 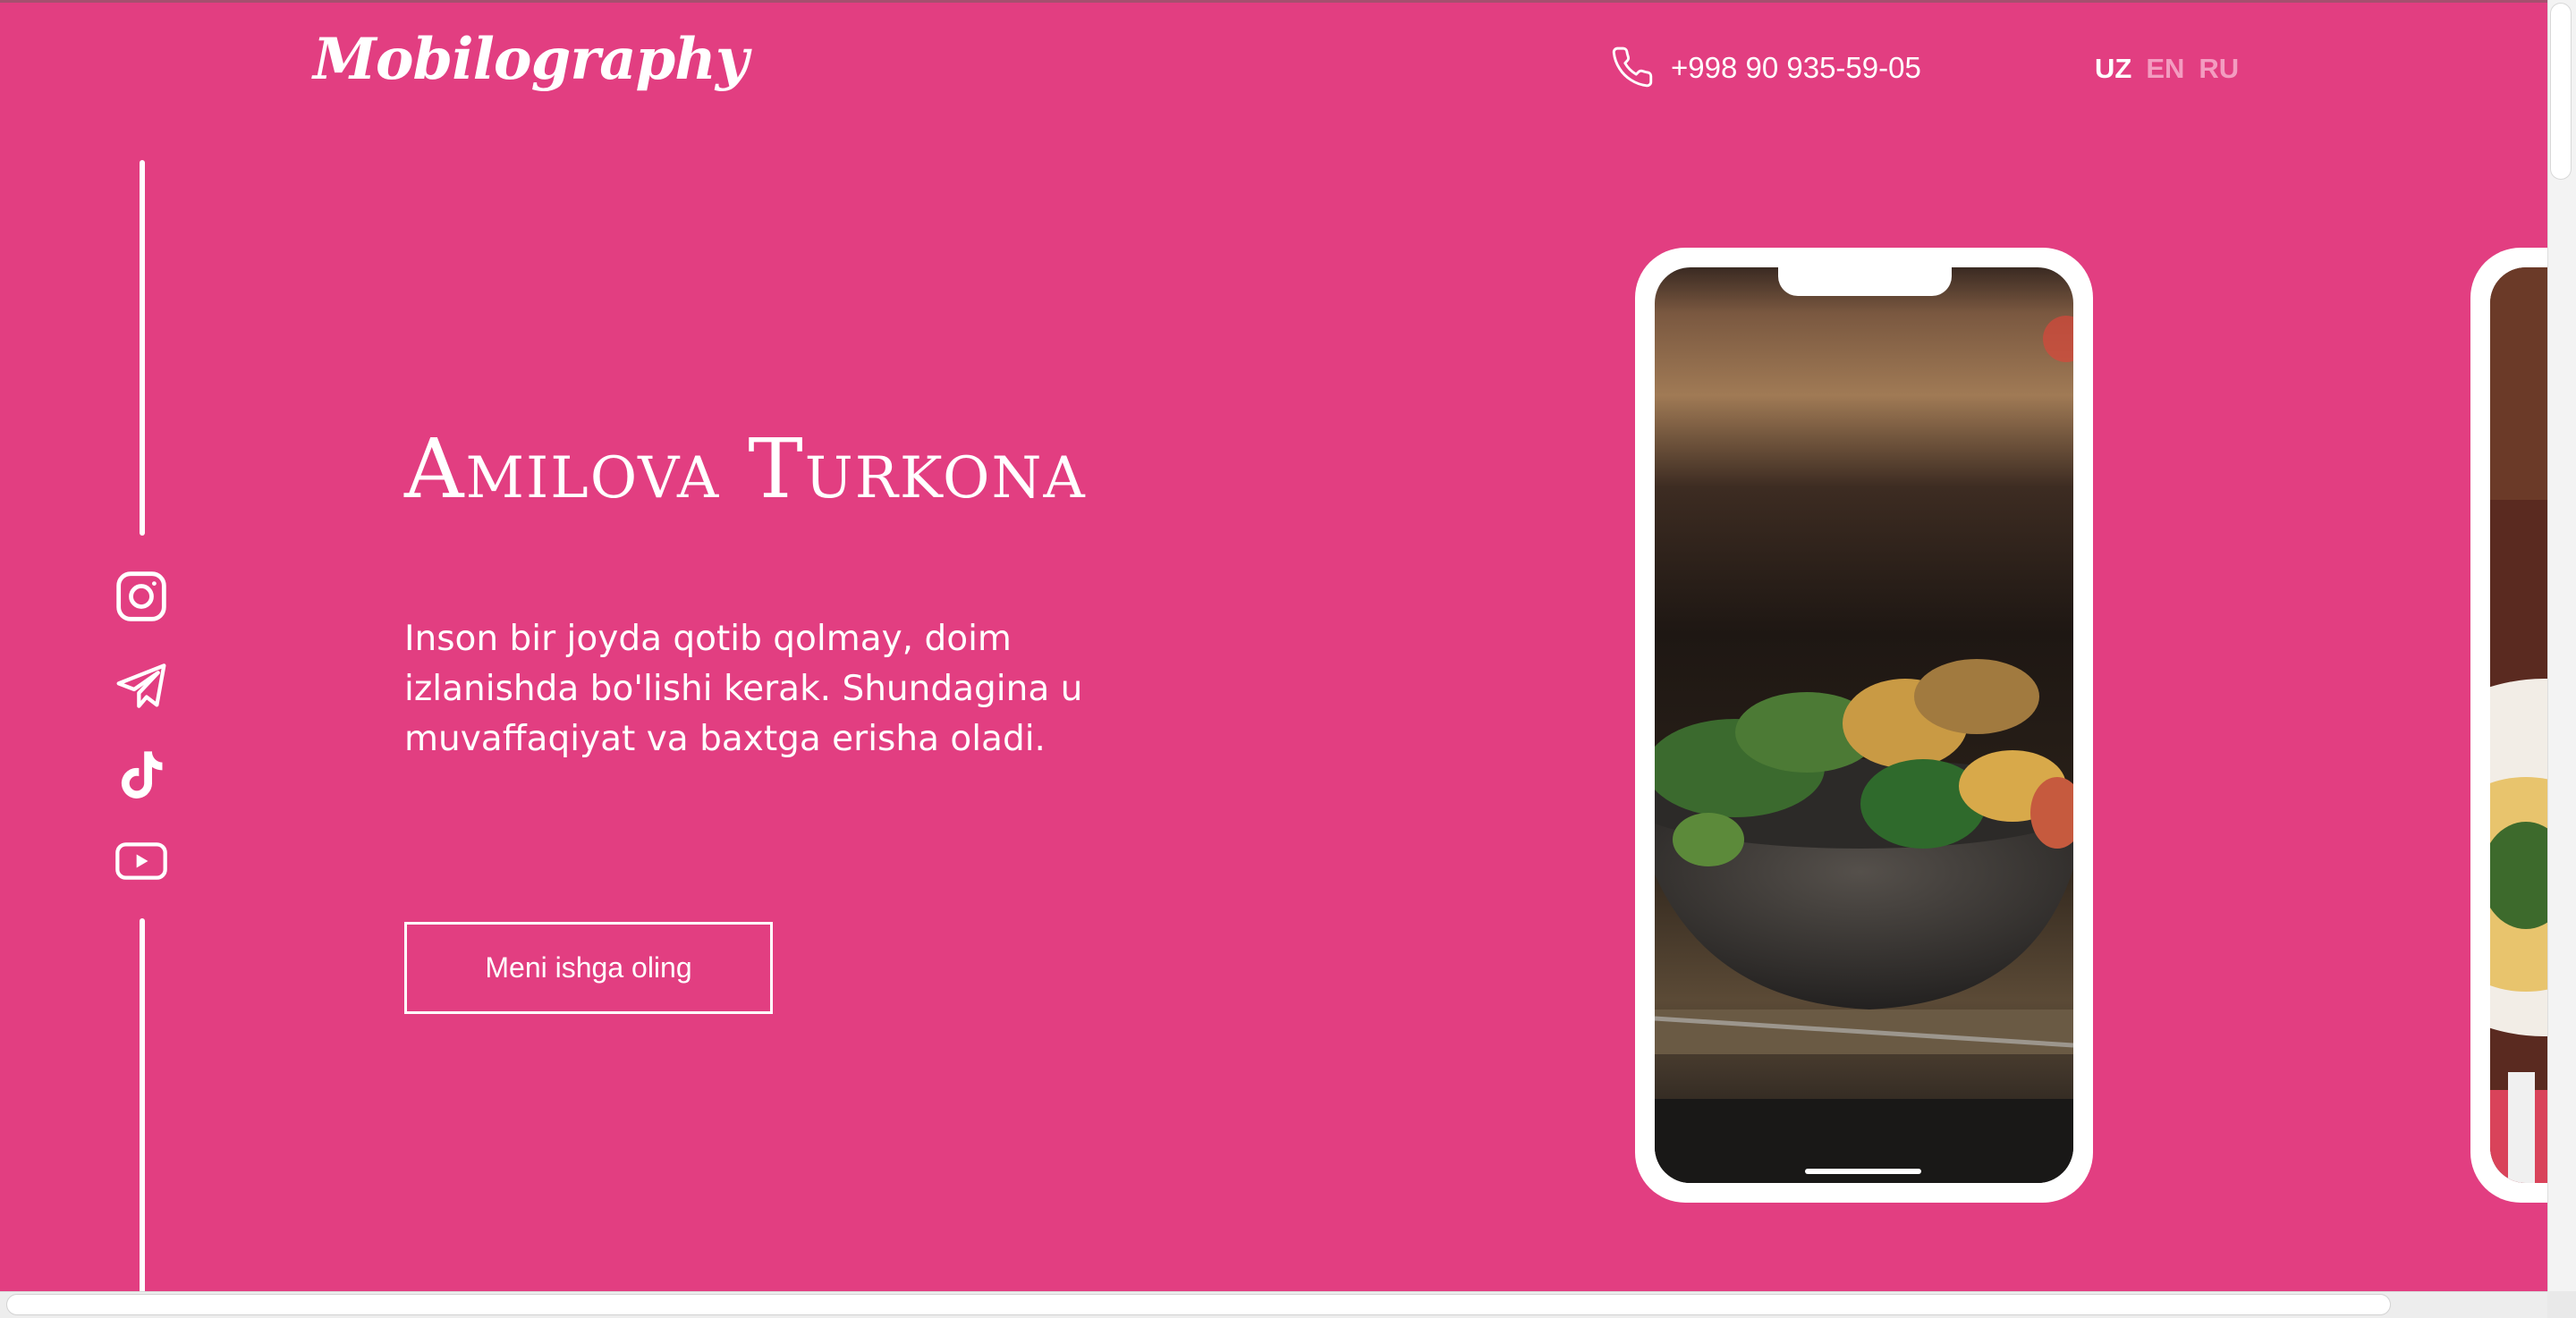 I want to click on telegram-link, so click(x=141, y=685).